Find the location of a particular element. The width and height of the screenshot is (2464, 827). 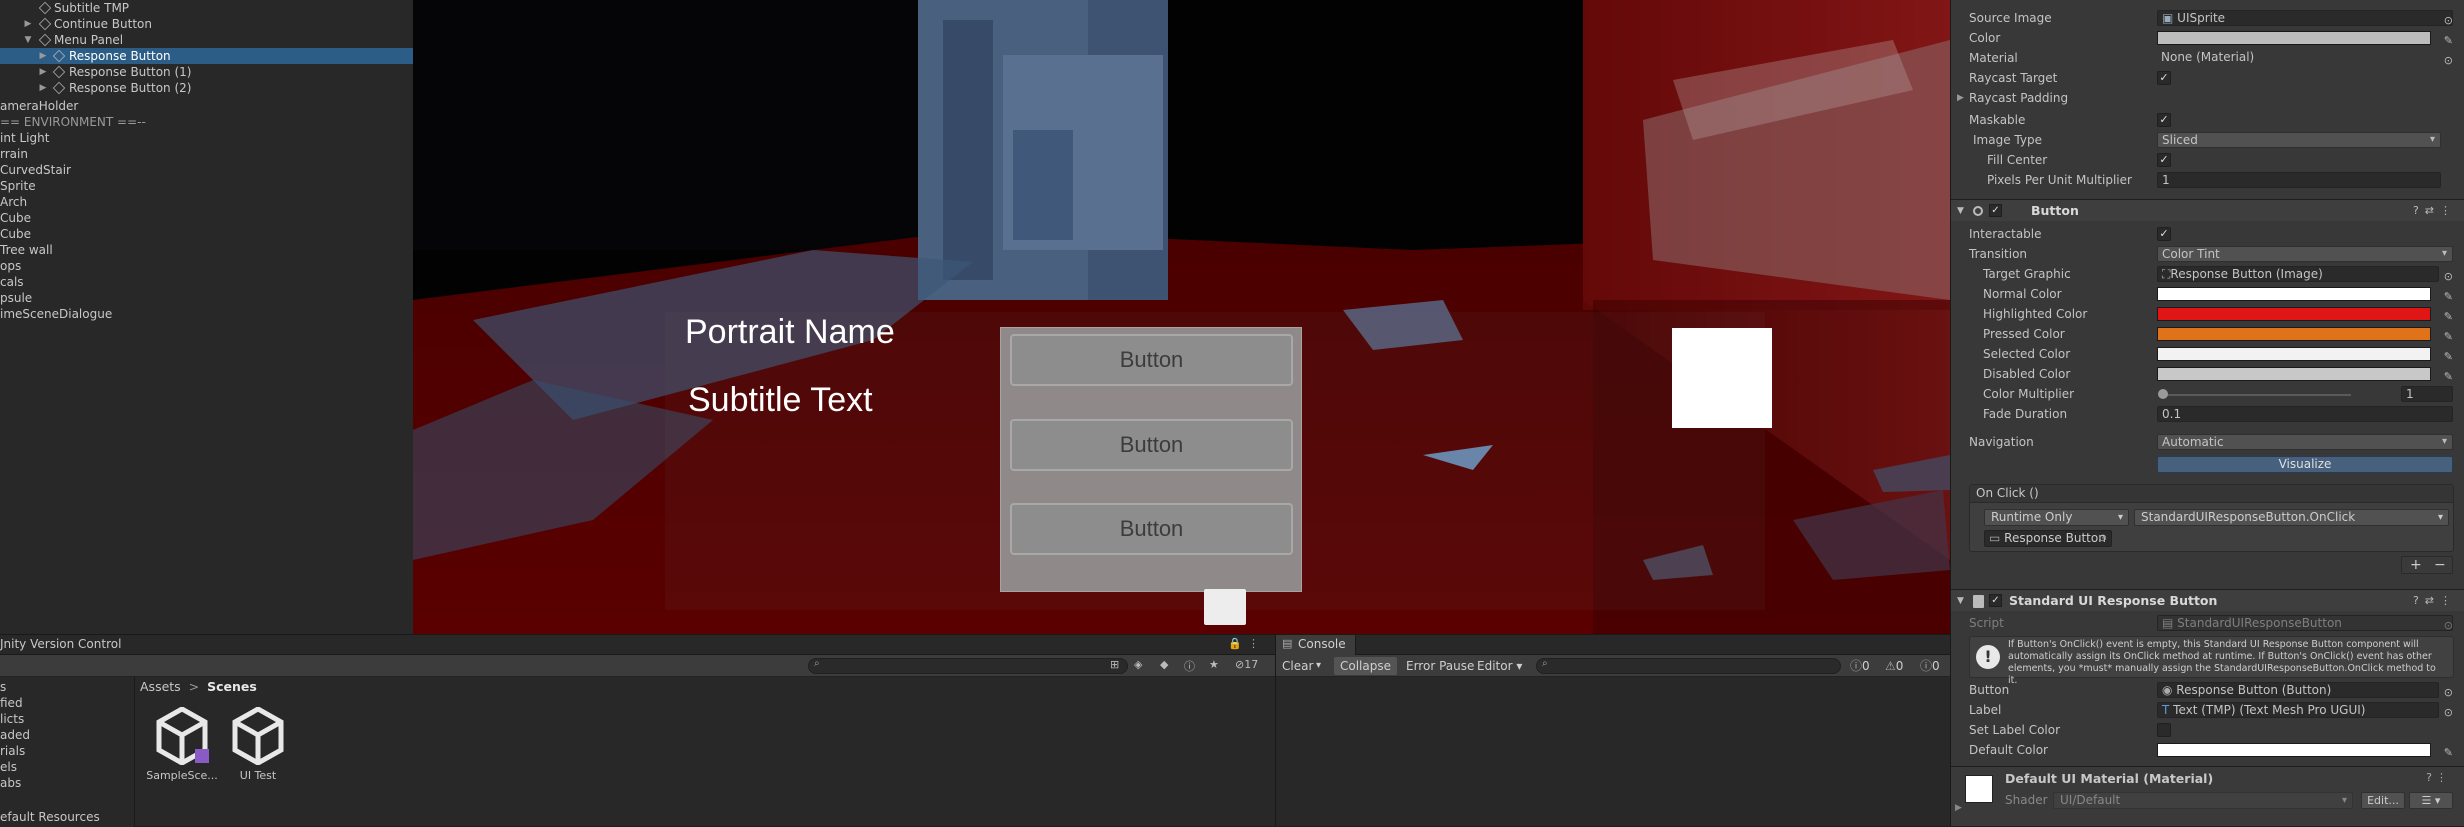

disabled-color-swatch is located at coordinates (2294, 374).